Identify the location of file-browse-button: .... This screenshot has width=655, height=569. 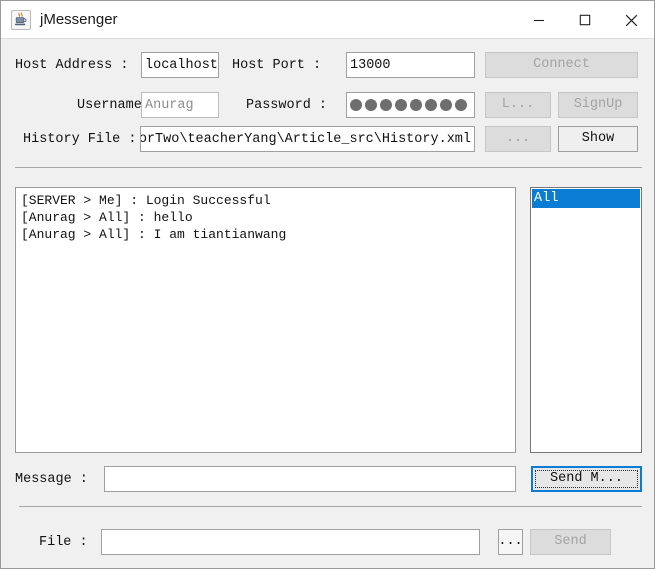
(510, 542).